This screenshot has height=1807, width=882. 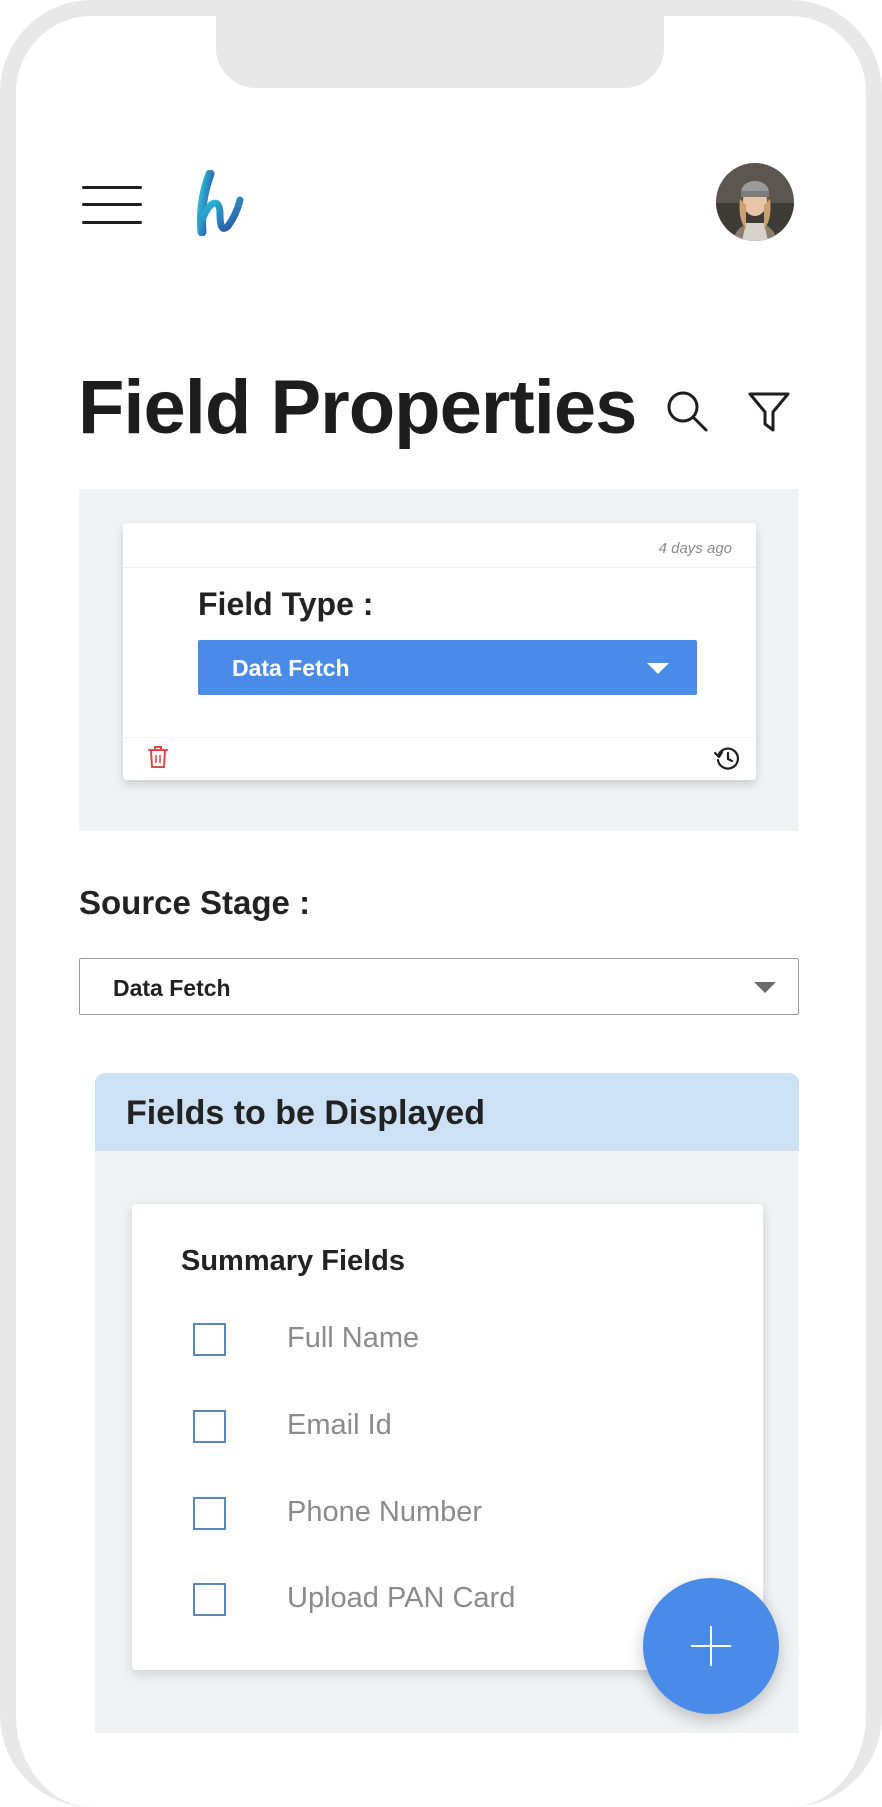 What do you see at coordinates (769, 411) in the screenshot?
I see `filter-icon` at bounding box center [769, 411].